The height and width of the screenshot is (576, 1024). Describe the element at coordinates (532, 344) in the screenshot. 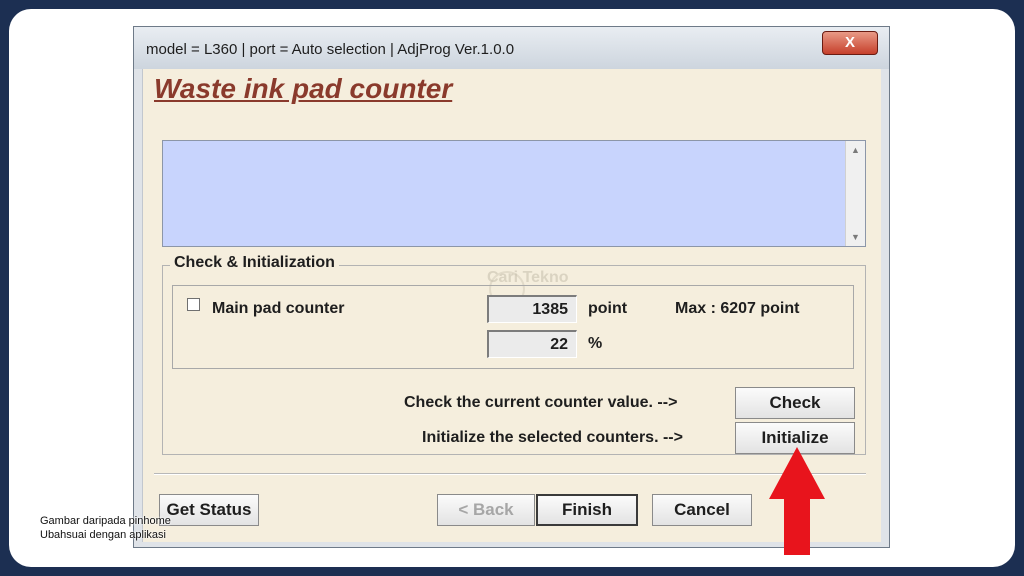

I see `percent-value-field: 22` at that location.